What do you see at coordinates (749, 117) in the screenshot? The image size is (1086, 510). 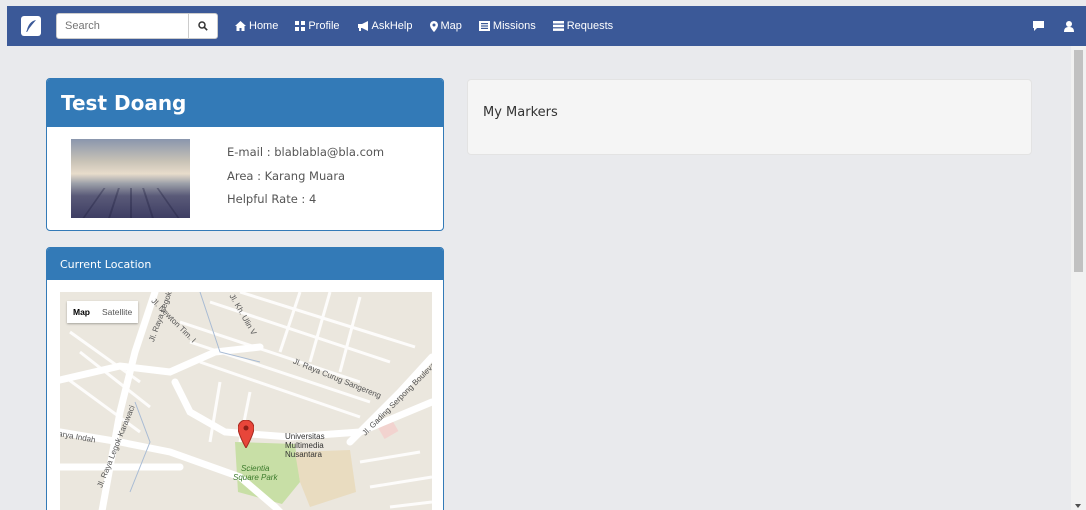 I see `my-markers-well: My Markers` at bounding box center [749, 117].